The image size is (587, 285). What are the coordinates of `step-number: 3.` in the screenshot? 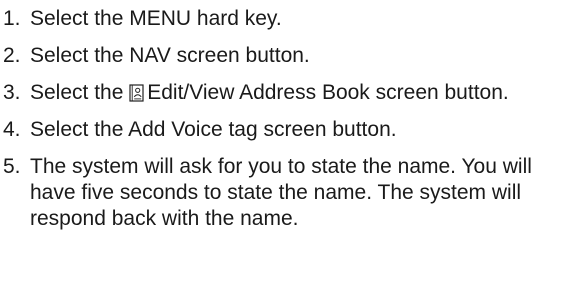 It's located at (12, 92).